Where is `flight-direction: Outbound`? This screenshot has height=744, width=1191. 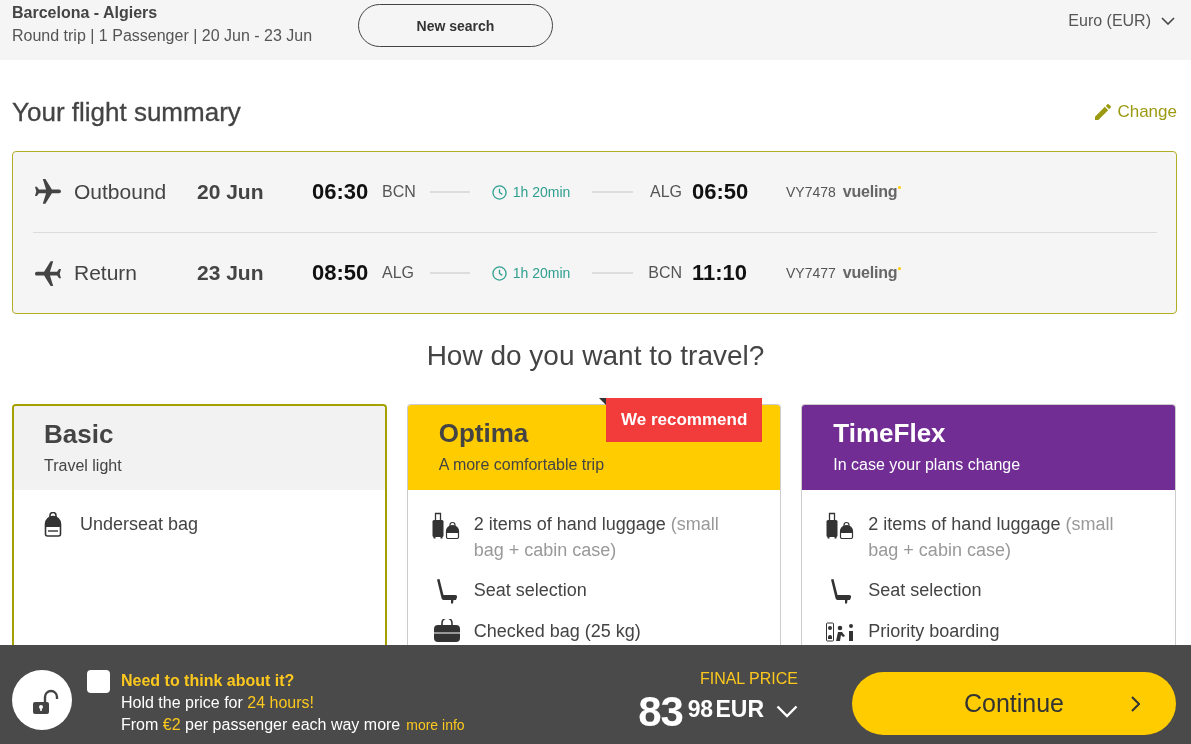
flight-direction: Outbound is located at coordinates (120, 191).